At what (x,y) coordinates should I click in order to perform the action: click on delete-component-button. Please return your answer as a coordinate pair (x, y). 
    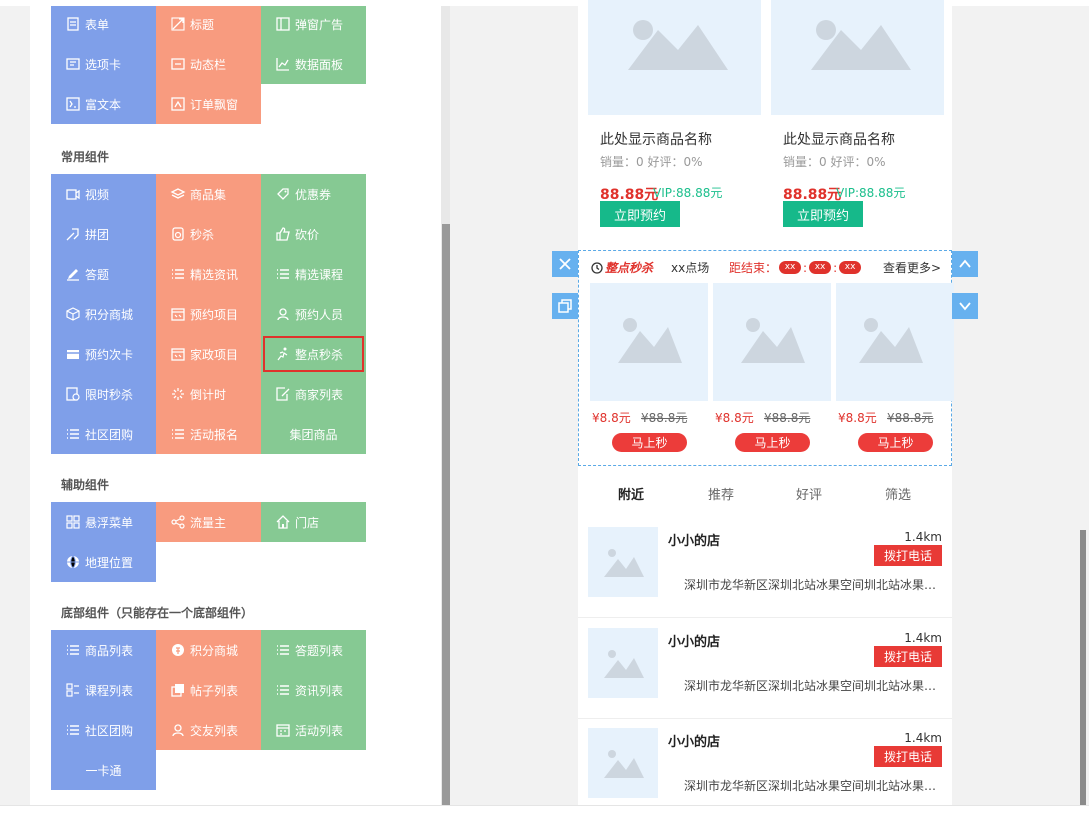
    Looking at the image, I should click on (565, 264).